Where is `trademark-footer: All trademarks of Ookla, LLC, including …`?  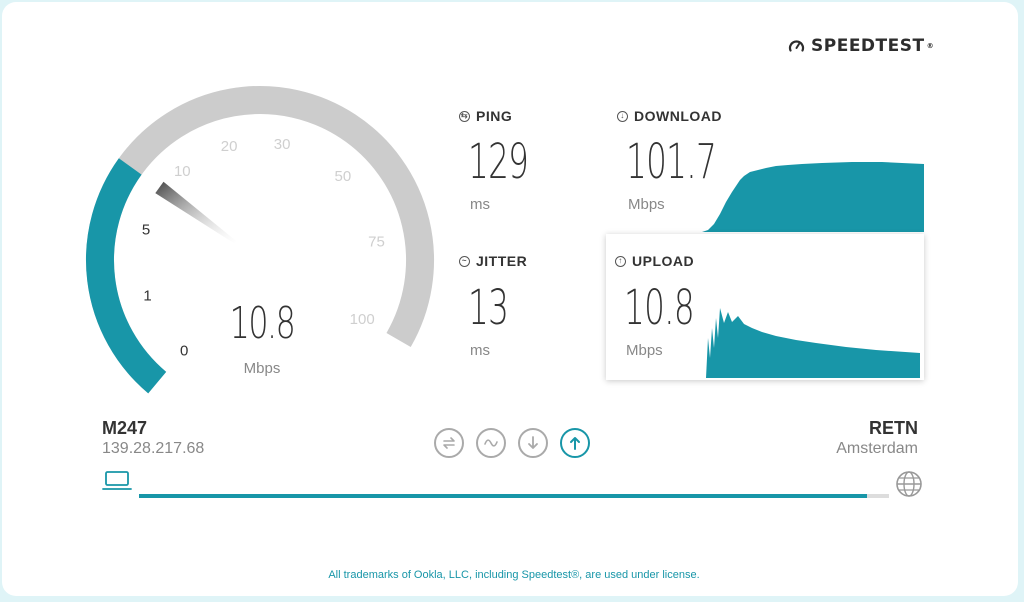
trademark-footer: All trademarks of Ookla, LLC, including … is located at coordinates (514, 575).